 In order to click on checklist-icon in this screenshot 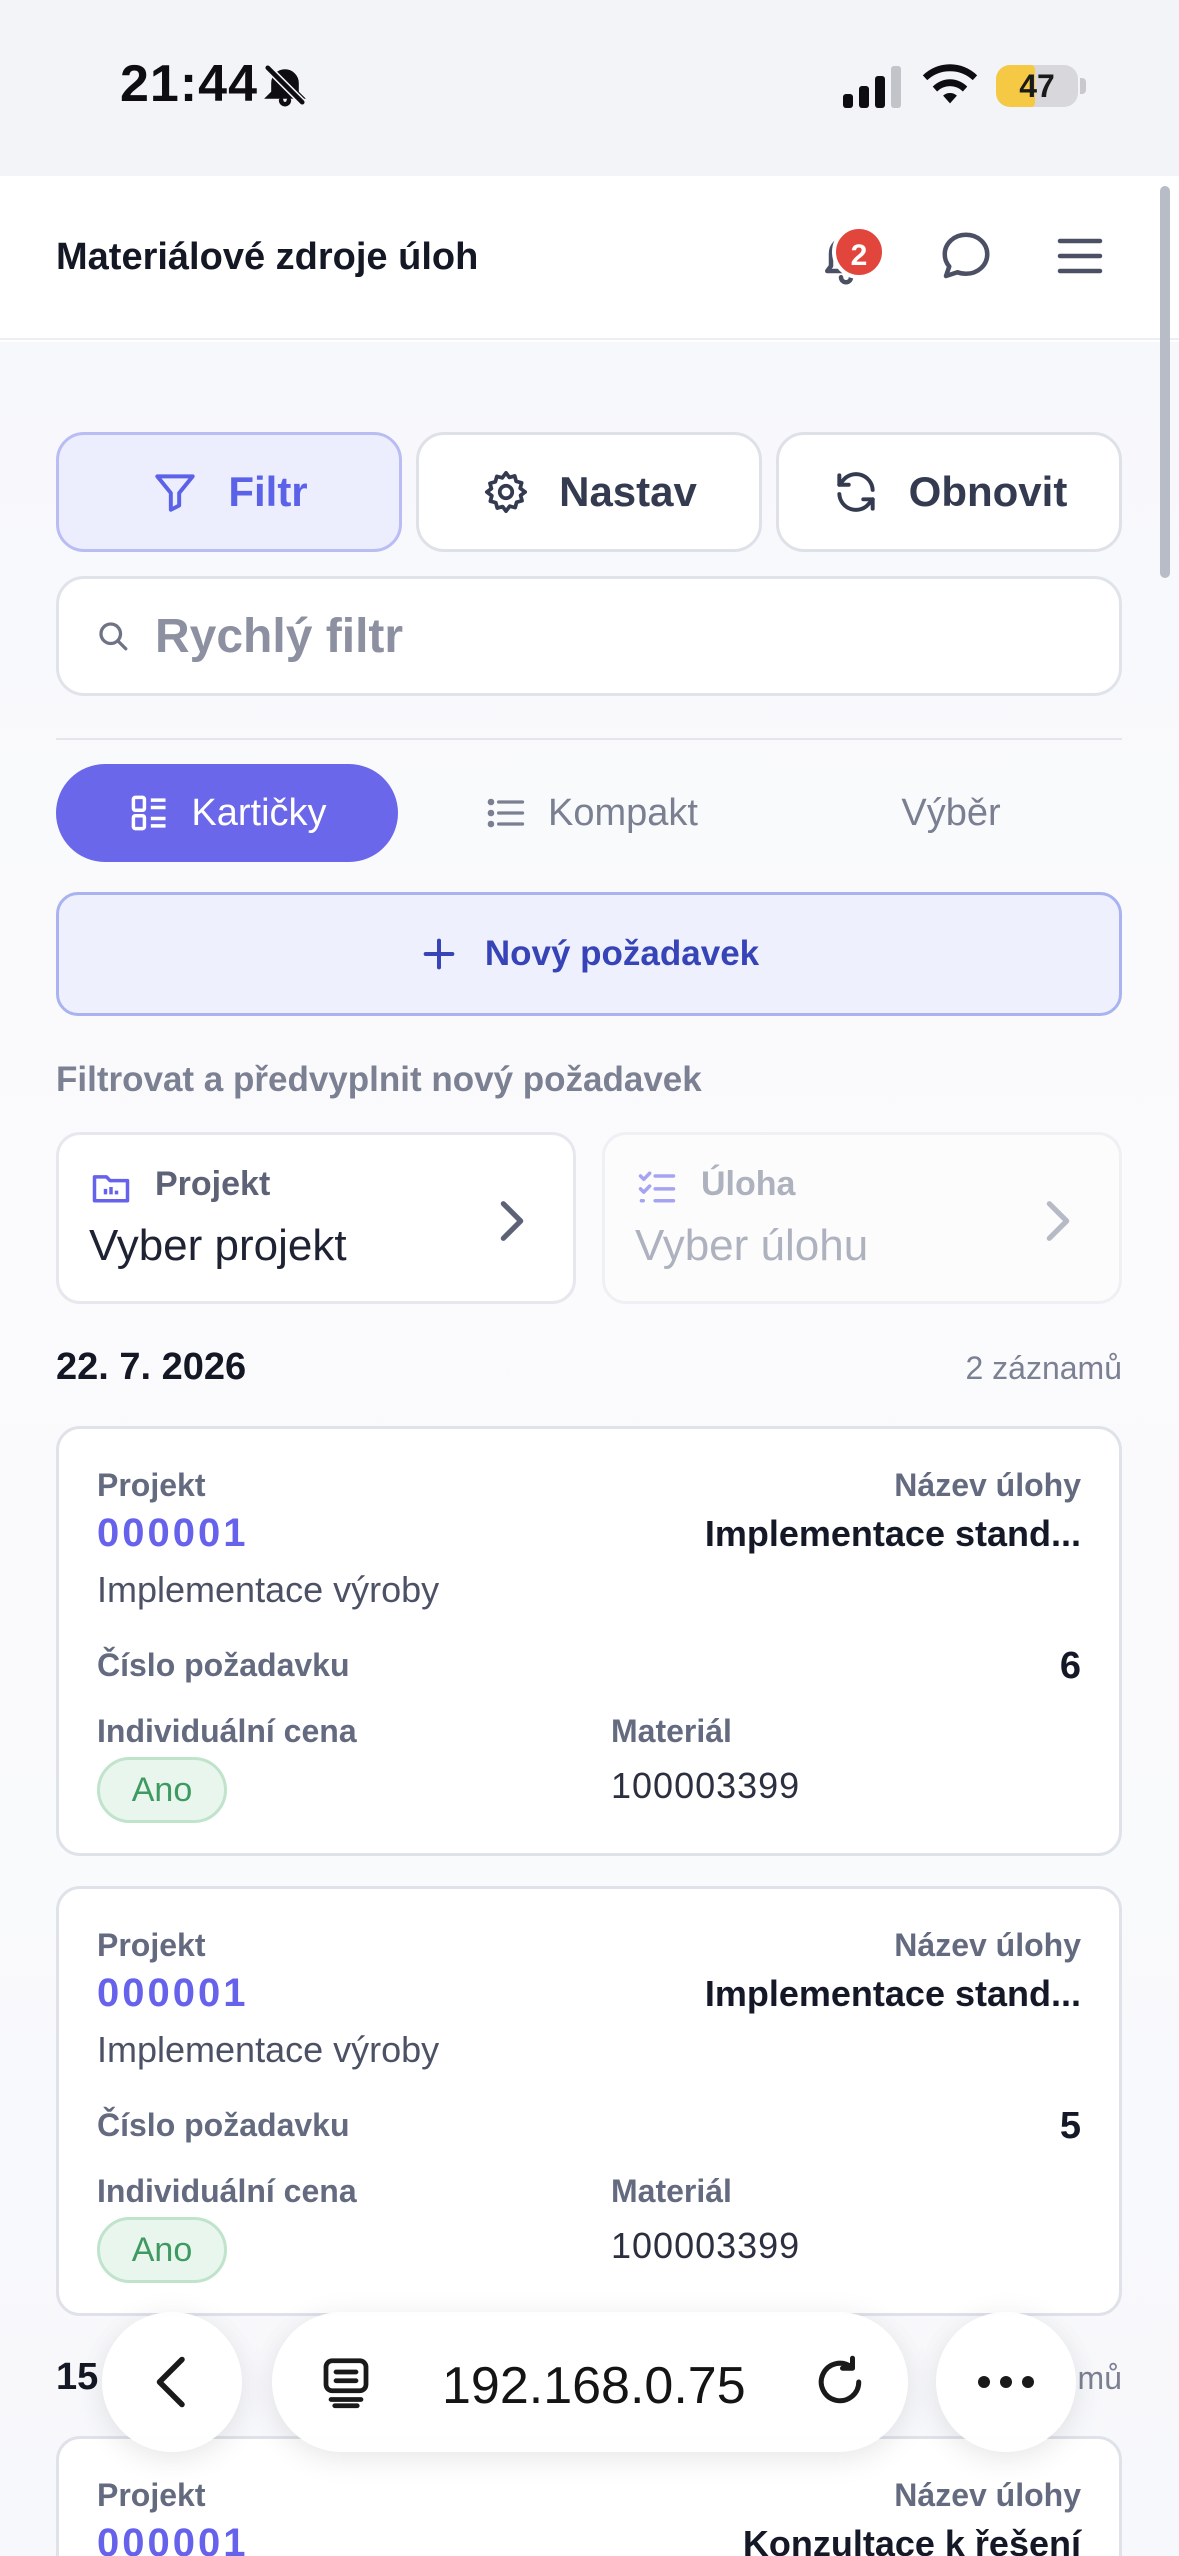, I will do `click(657, 1187)`.